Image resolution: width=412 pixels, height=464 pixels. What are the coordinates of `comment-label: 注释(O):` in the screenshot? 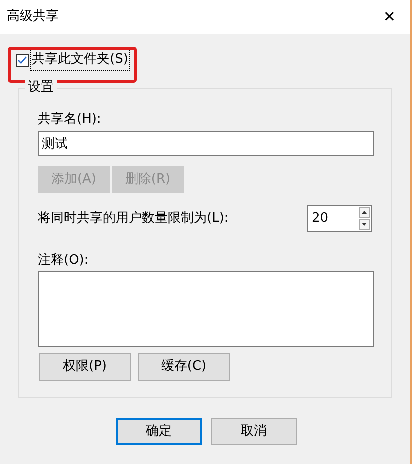 It's located at (64, 261).